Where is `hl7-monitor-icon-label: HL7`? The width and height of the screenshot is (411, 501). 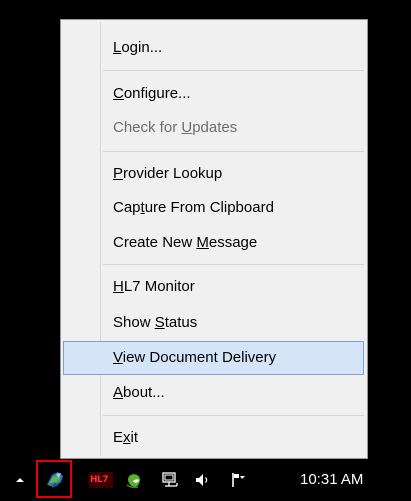 hl7-monitor-icon-label: HL7 is located at coordinates (99, 480).